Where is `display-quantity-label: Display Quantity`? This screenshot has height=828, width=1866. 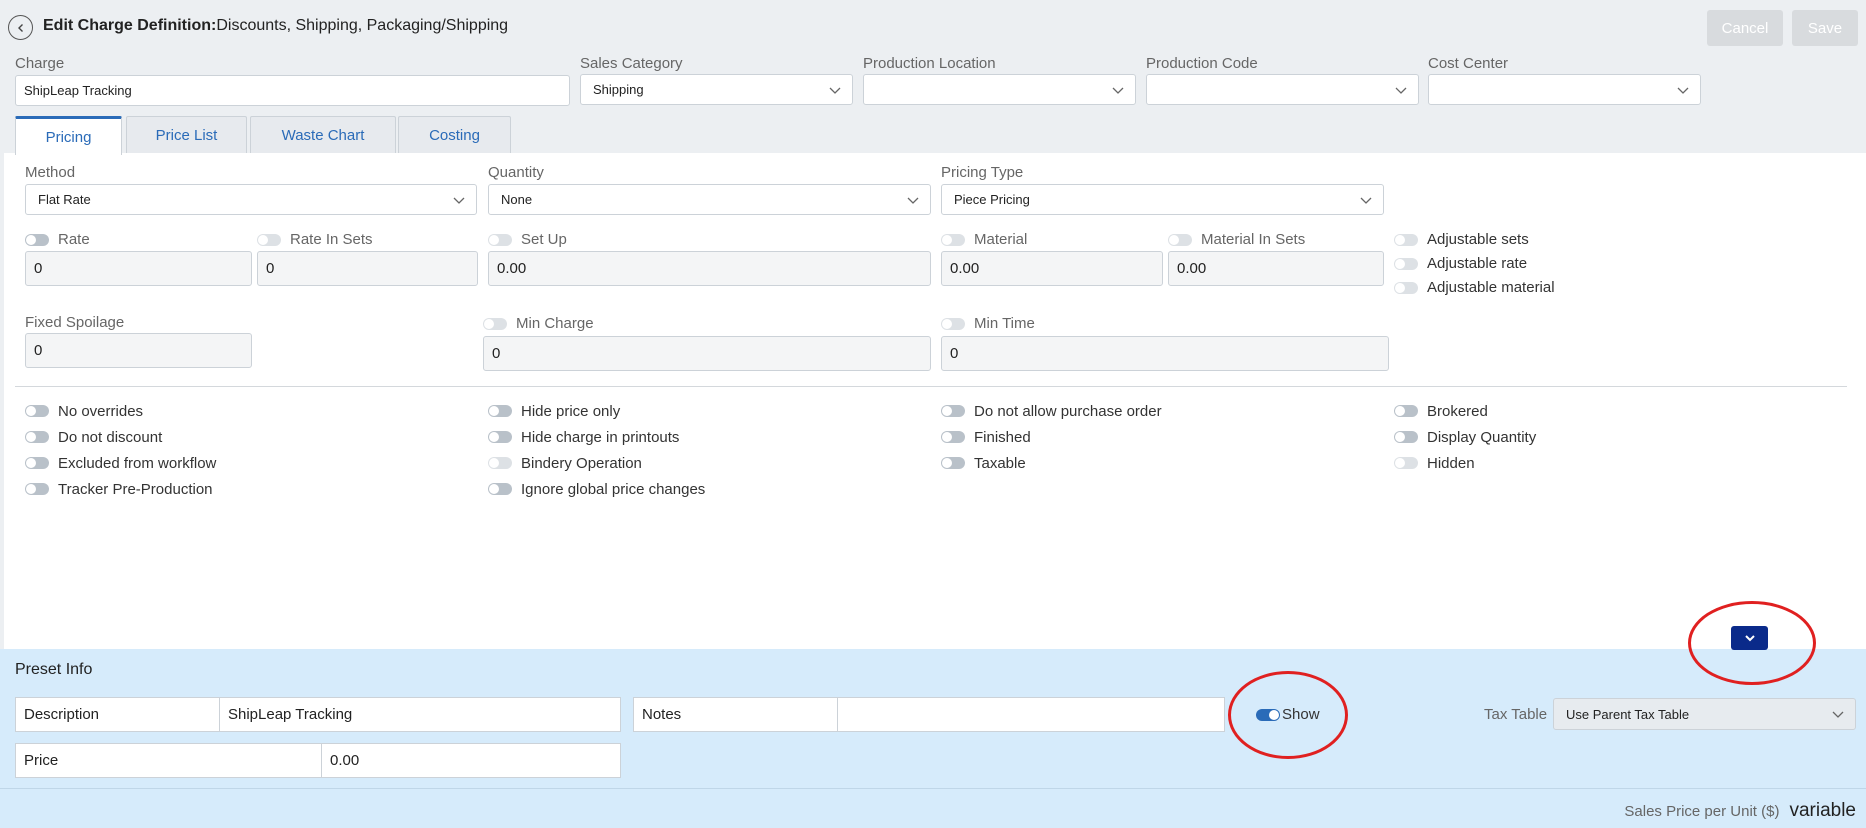 display-quantity-label: Display Quantity is located at coordinates (1482, 437).